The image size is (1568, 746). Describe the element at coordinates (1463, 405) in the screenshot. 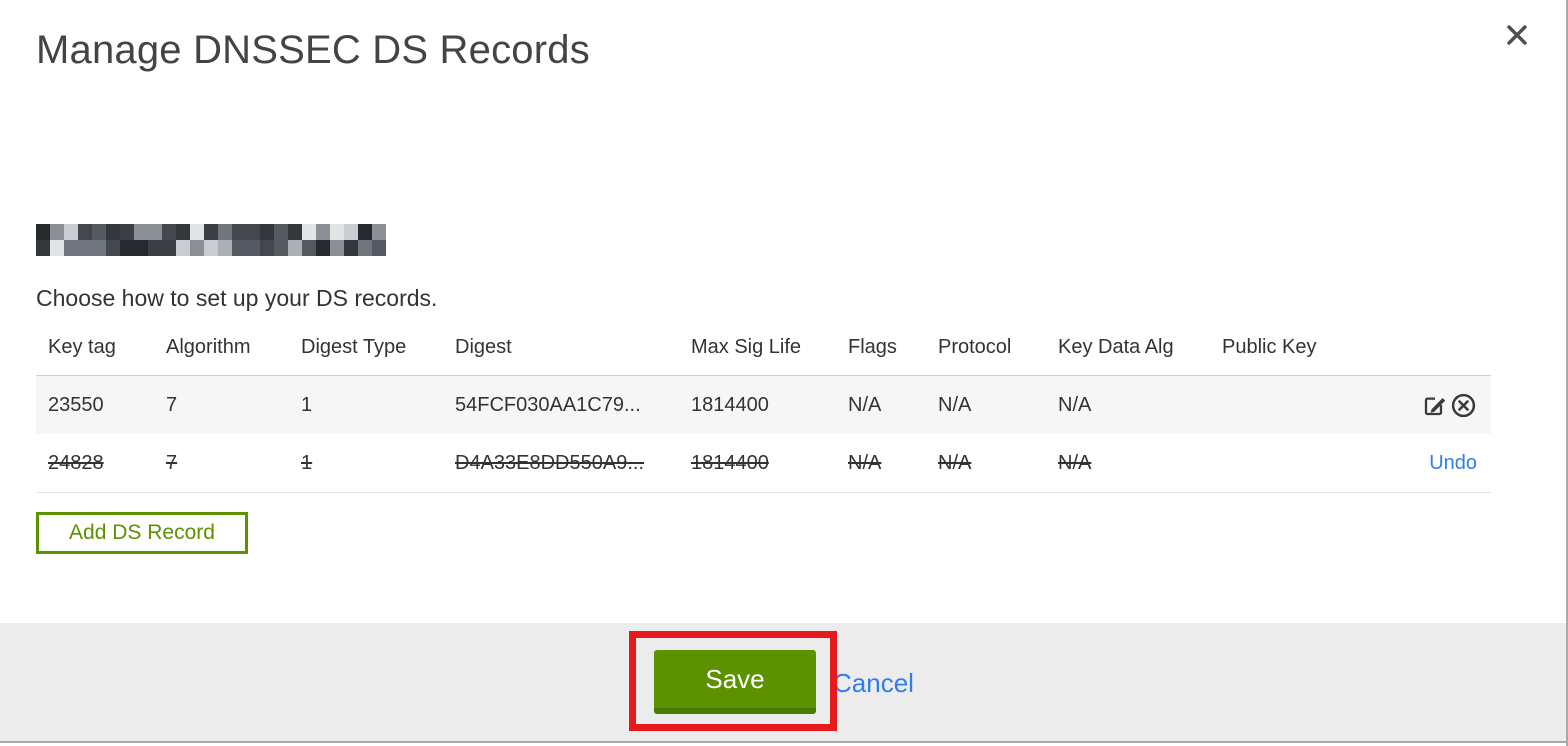

I see `delete-record-icon` at that location.